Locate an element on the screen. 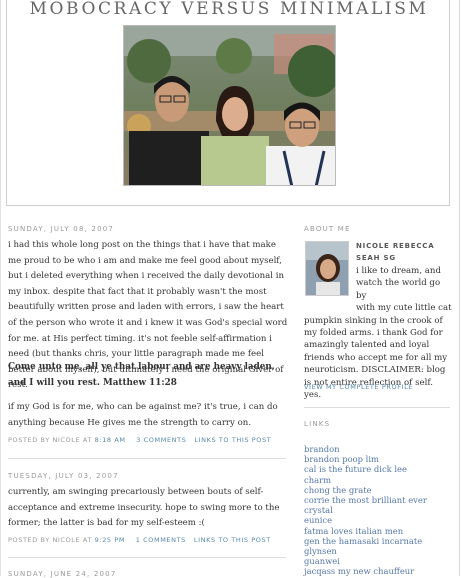 The height and width of the screenshot is (578, 462). sidebar-link: fatma loves italian men is located at coordinates (353, 531).